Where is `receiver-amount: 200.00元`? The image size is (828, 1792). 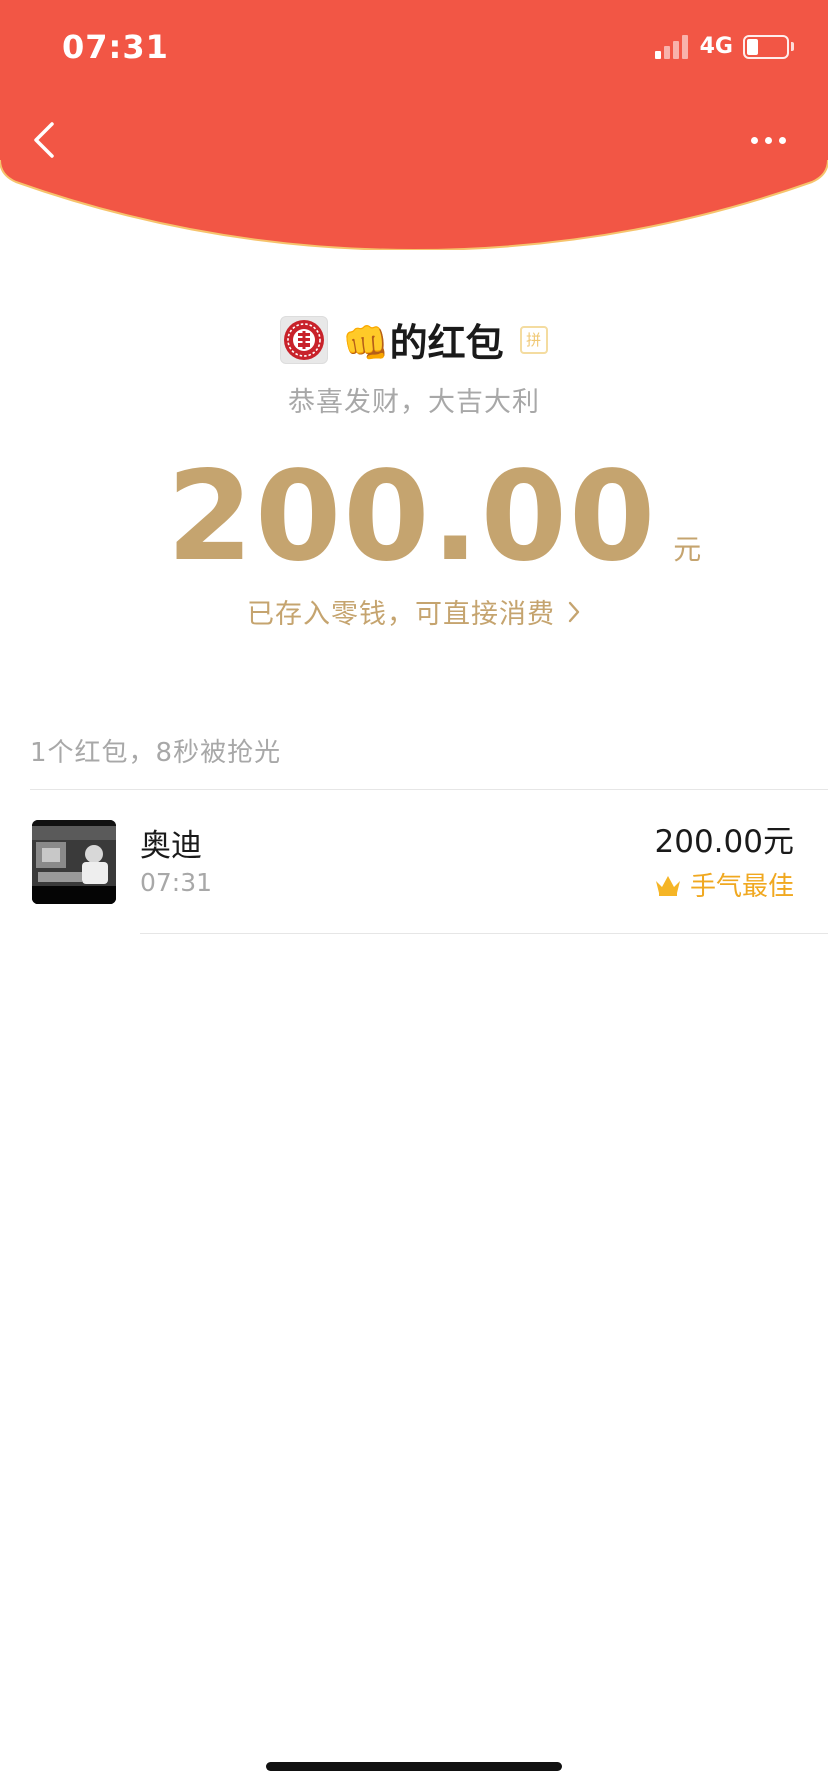
receiver-amount: 200.00元 is located at coordinates (724, 842).